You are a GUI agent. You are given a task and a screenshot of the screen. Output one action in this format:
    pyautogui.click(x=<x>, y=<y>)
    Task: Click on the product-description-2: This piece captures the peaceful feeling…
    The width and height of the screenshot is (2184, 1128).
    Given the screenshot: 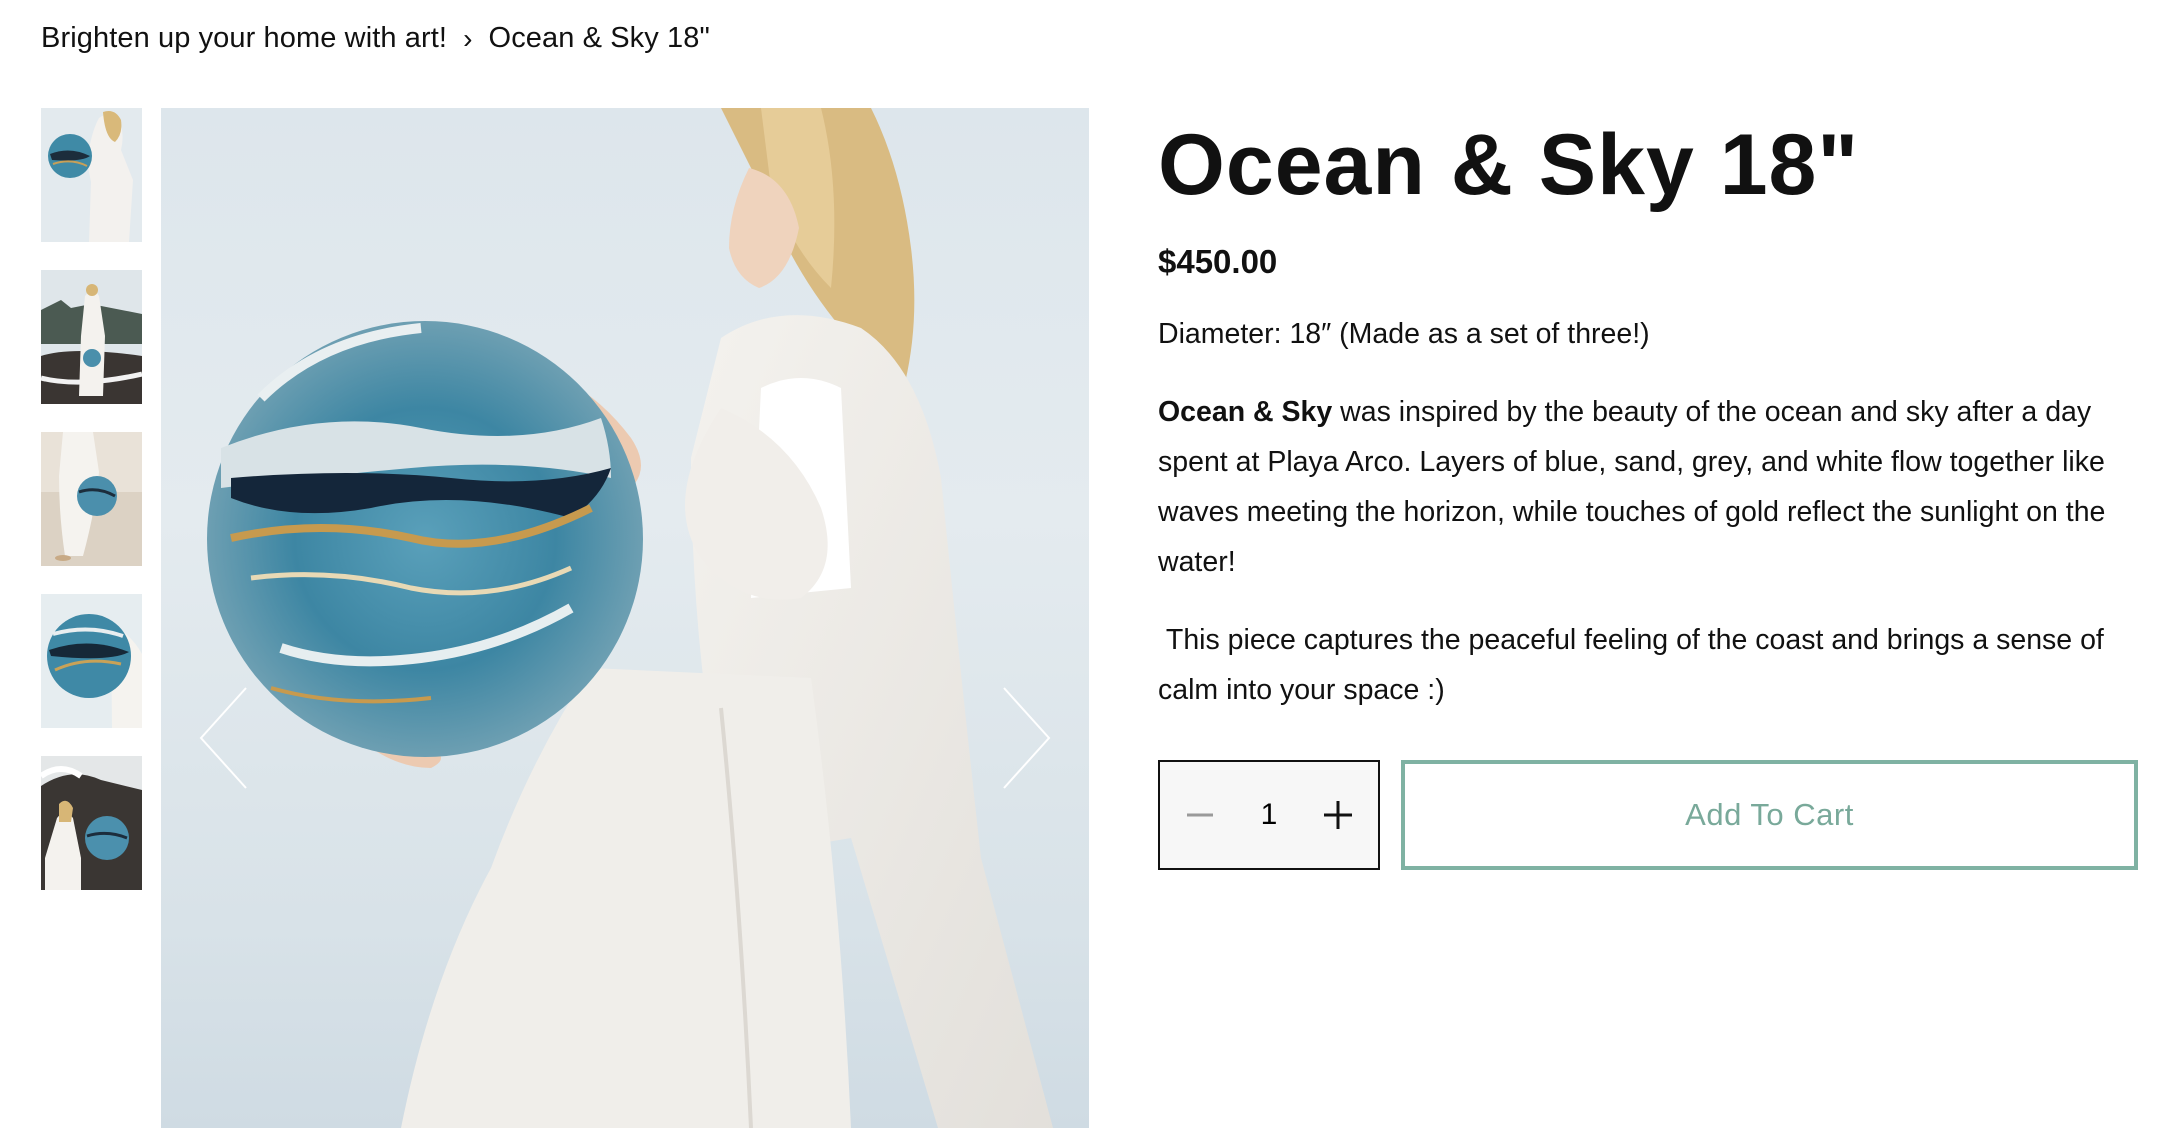 What is the action you would take?
    pyautogui.click(x=1635, y=665)
    